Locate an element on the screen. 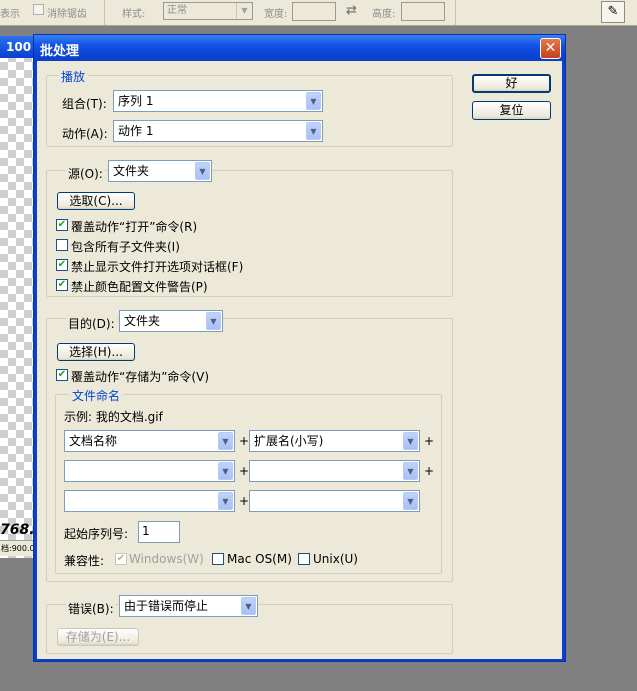  naming-field-5: ▼ is located at coordinates (149, 501).